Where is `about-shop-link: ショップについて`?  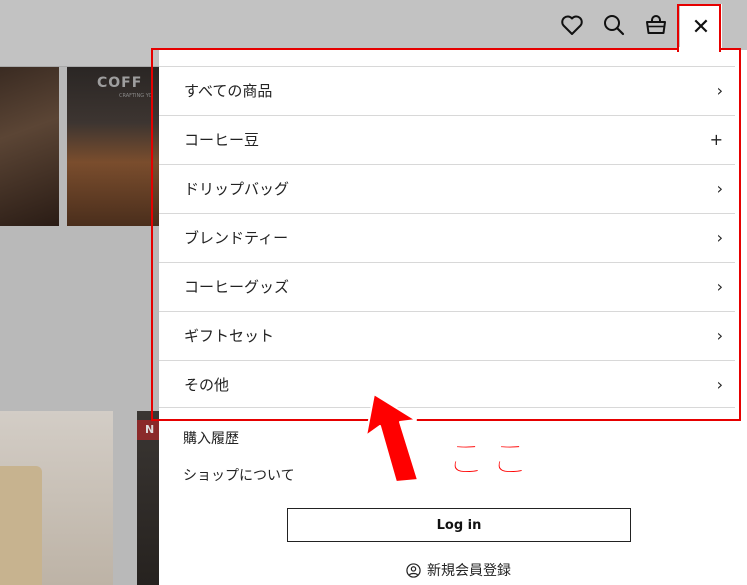
about-shop-link: ショップについて is located at coordinates (239, 475).